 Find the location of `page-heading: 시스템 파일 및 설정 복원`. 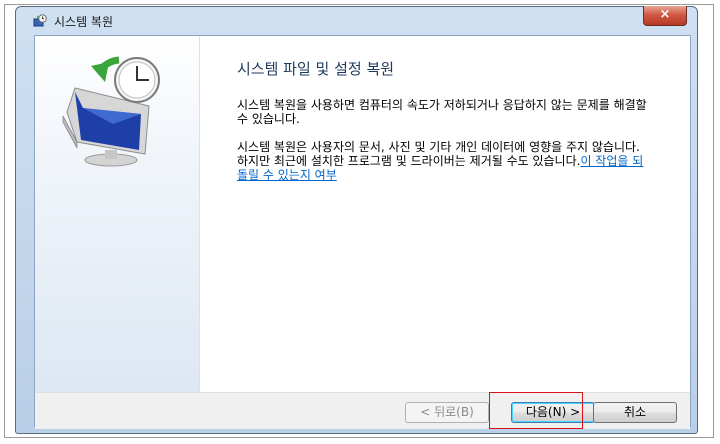

page-heading: 시스템 파일 및 설정 복원 is located at coordinates (316, 69).